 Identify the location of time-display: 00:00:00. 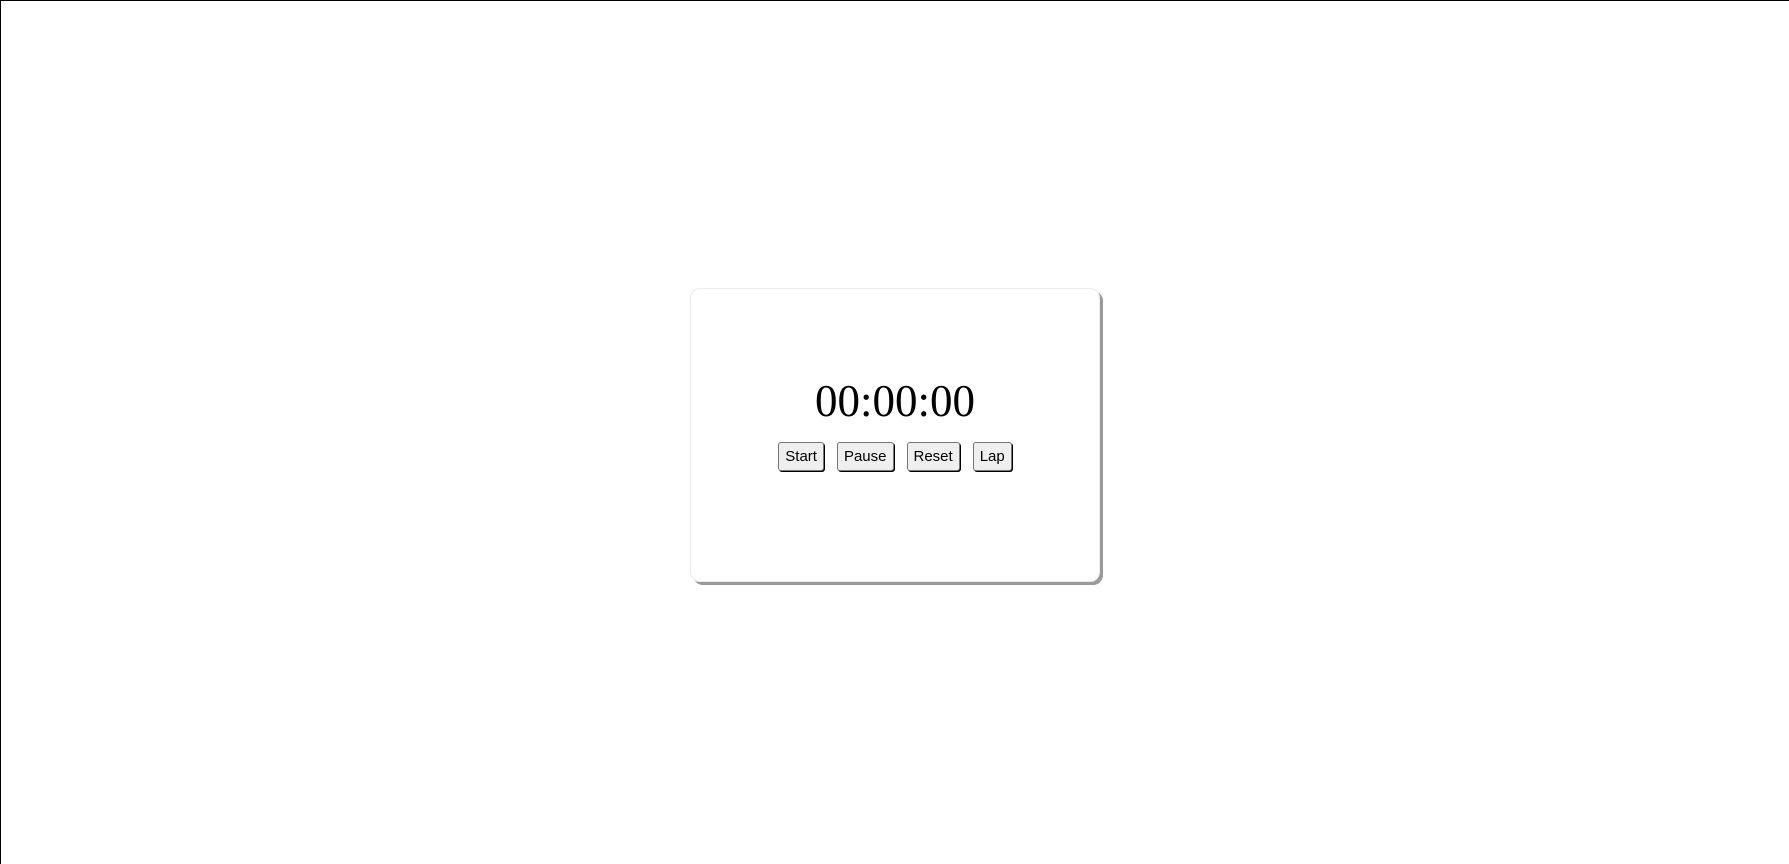
(894, 401).